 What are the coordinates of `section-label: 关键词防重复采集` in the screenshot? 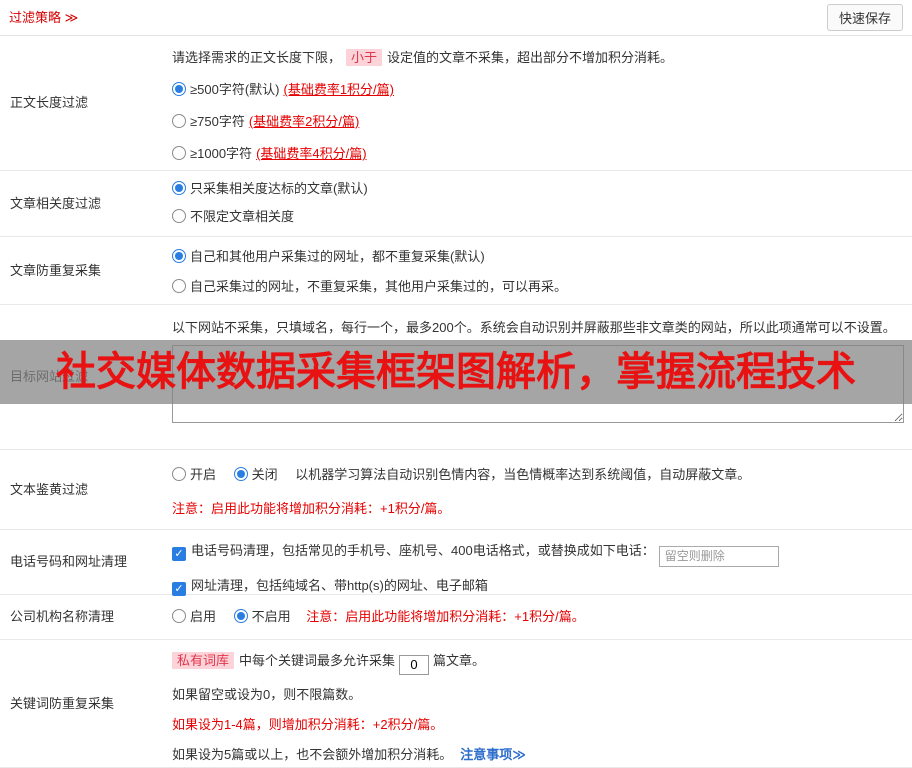 It's located at (62, 703).